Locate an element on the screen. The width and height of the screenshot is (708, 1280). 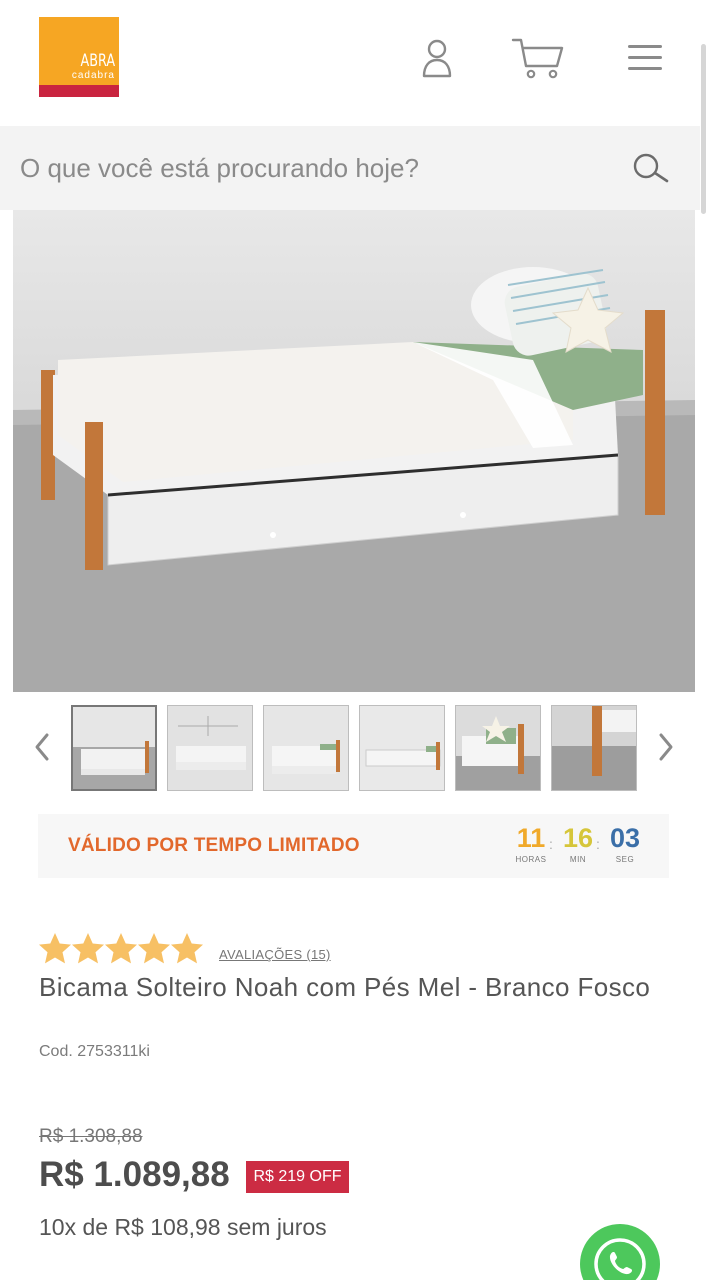
product-code: Cod. 2753311ki is located at coordinates (94, 1051).